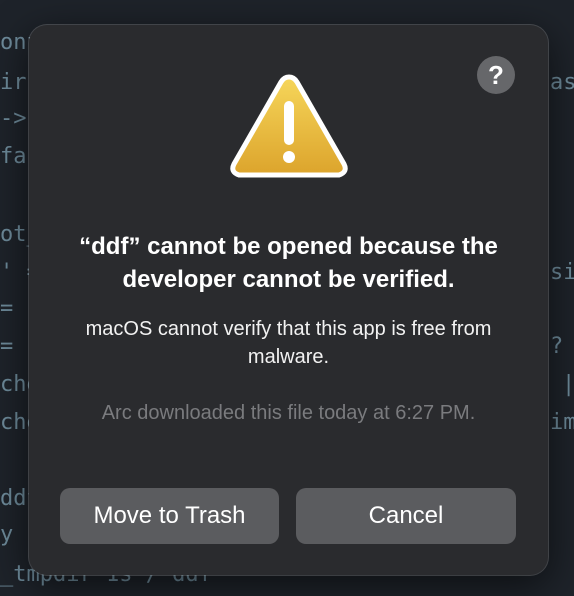 The image size is (574, 596). Describe the element at coordinates (557, 346) in the screenshot. I see `code-line: ?` at that location.